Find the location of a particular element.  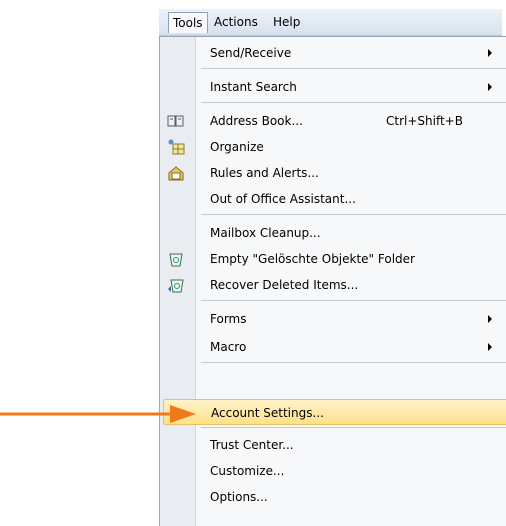

menu-help-label: Help is located at coordinates (287, 22).